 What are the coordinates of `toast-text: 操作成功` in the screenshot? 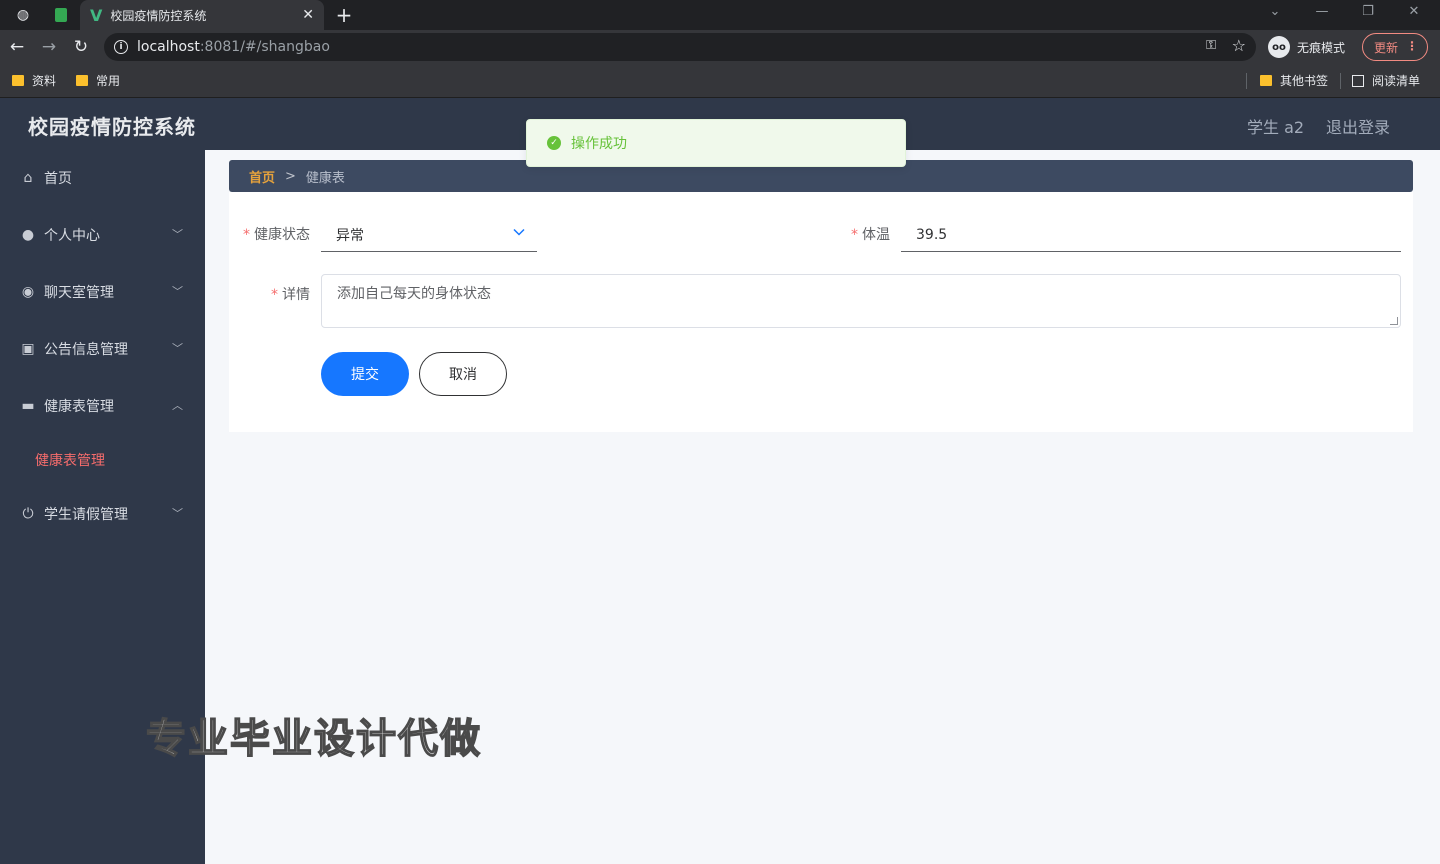 It's located at (599, 144).